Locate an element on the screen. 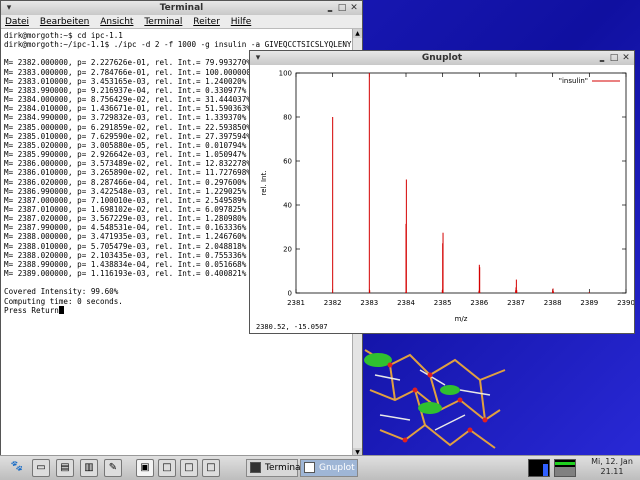  launcher-icon: ▥ is located at coordinates (89, 468).